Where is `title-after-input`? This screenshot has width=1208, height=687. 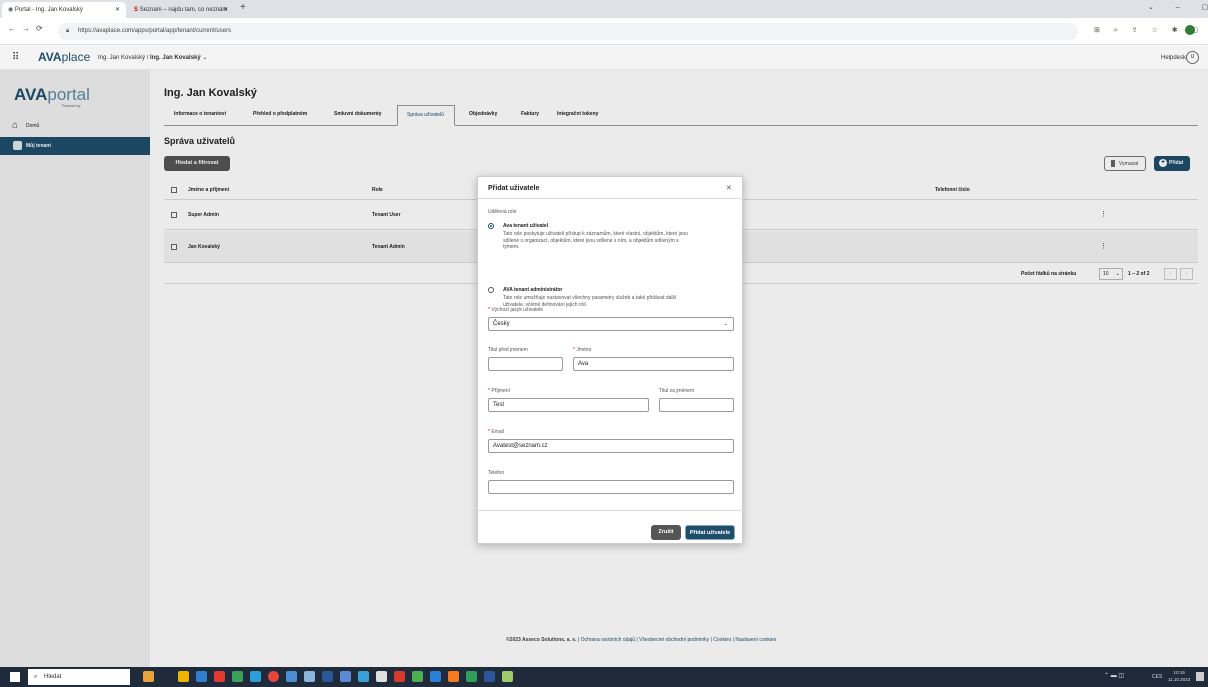 title-after-input is located at coordinates (696, 405).